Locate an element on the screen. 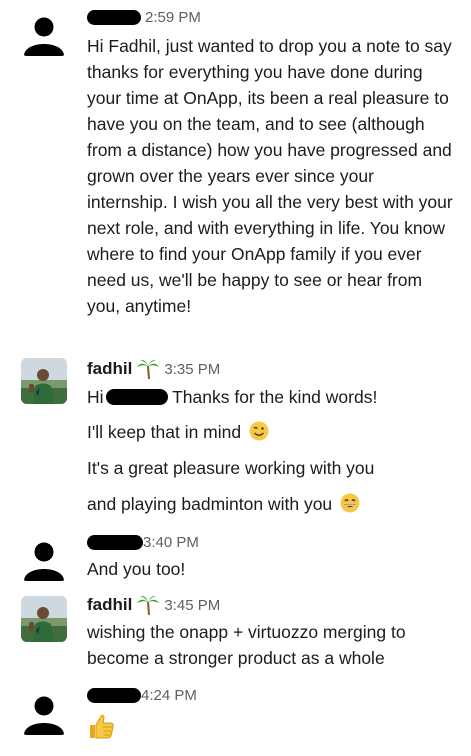 The height and width of the screenshot is (756, 471). timestamp: 4:24 PM is located at coordinates (169, 695).